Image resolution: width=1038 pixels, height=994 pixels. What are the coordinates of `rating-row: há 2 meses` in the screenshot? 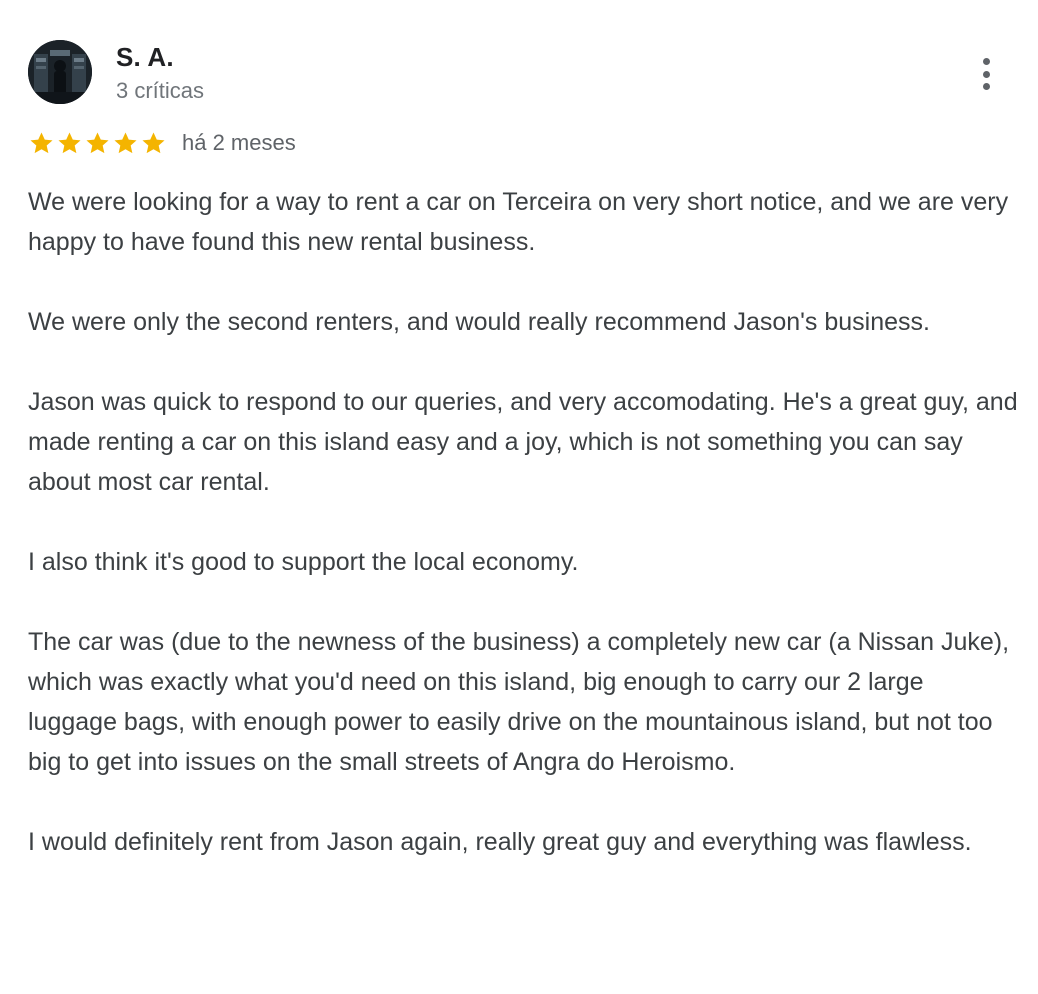 It's located at (162, 143).